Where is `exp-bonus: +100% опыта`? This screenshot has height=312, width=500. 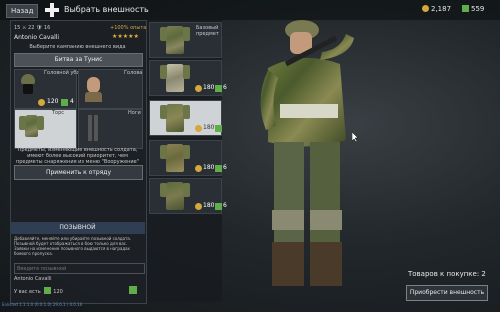 exp-bonus: +100% опыта is located at coordinates (128, 28).